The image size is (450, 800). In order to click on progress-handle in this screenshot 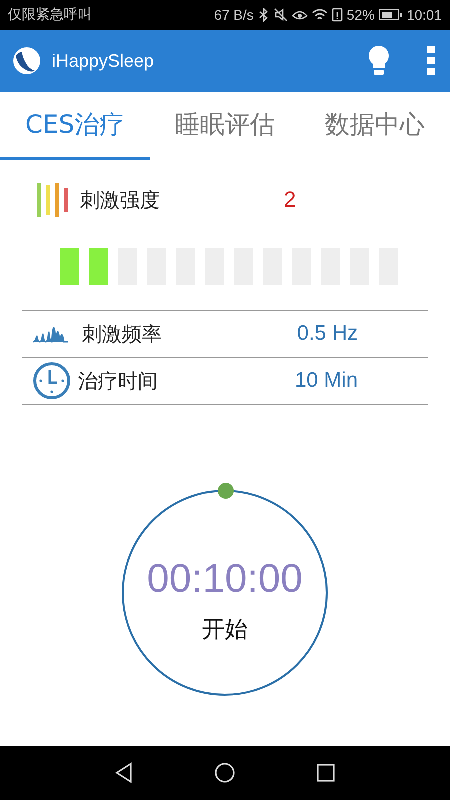, I will do `click(226, 491)`.